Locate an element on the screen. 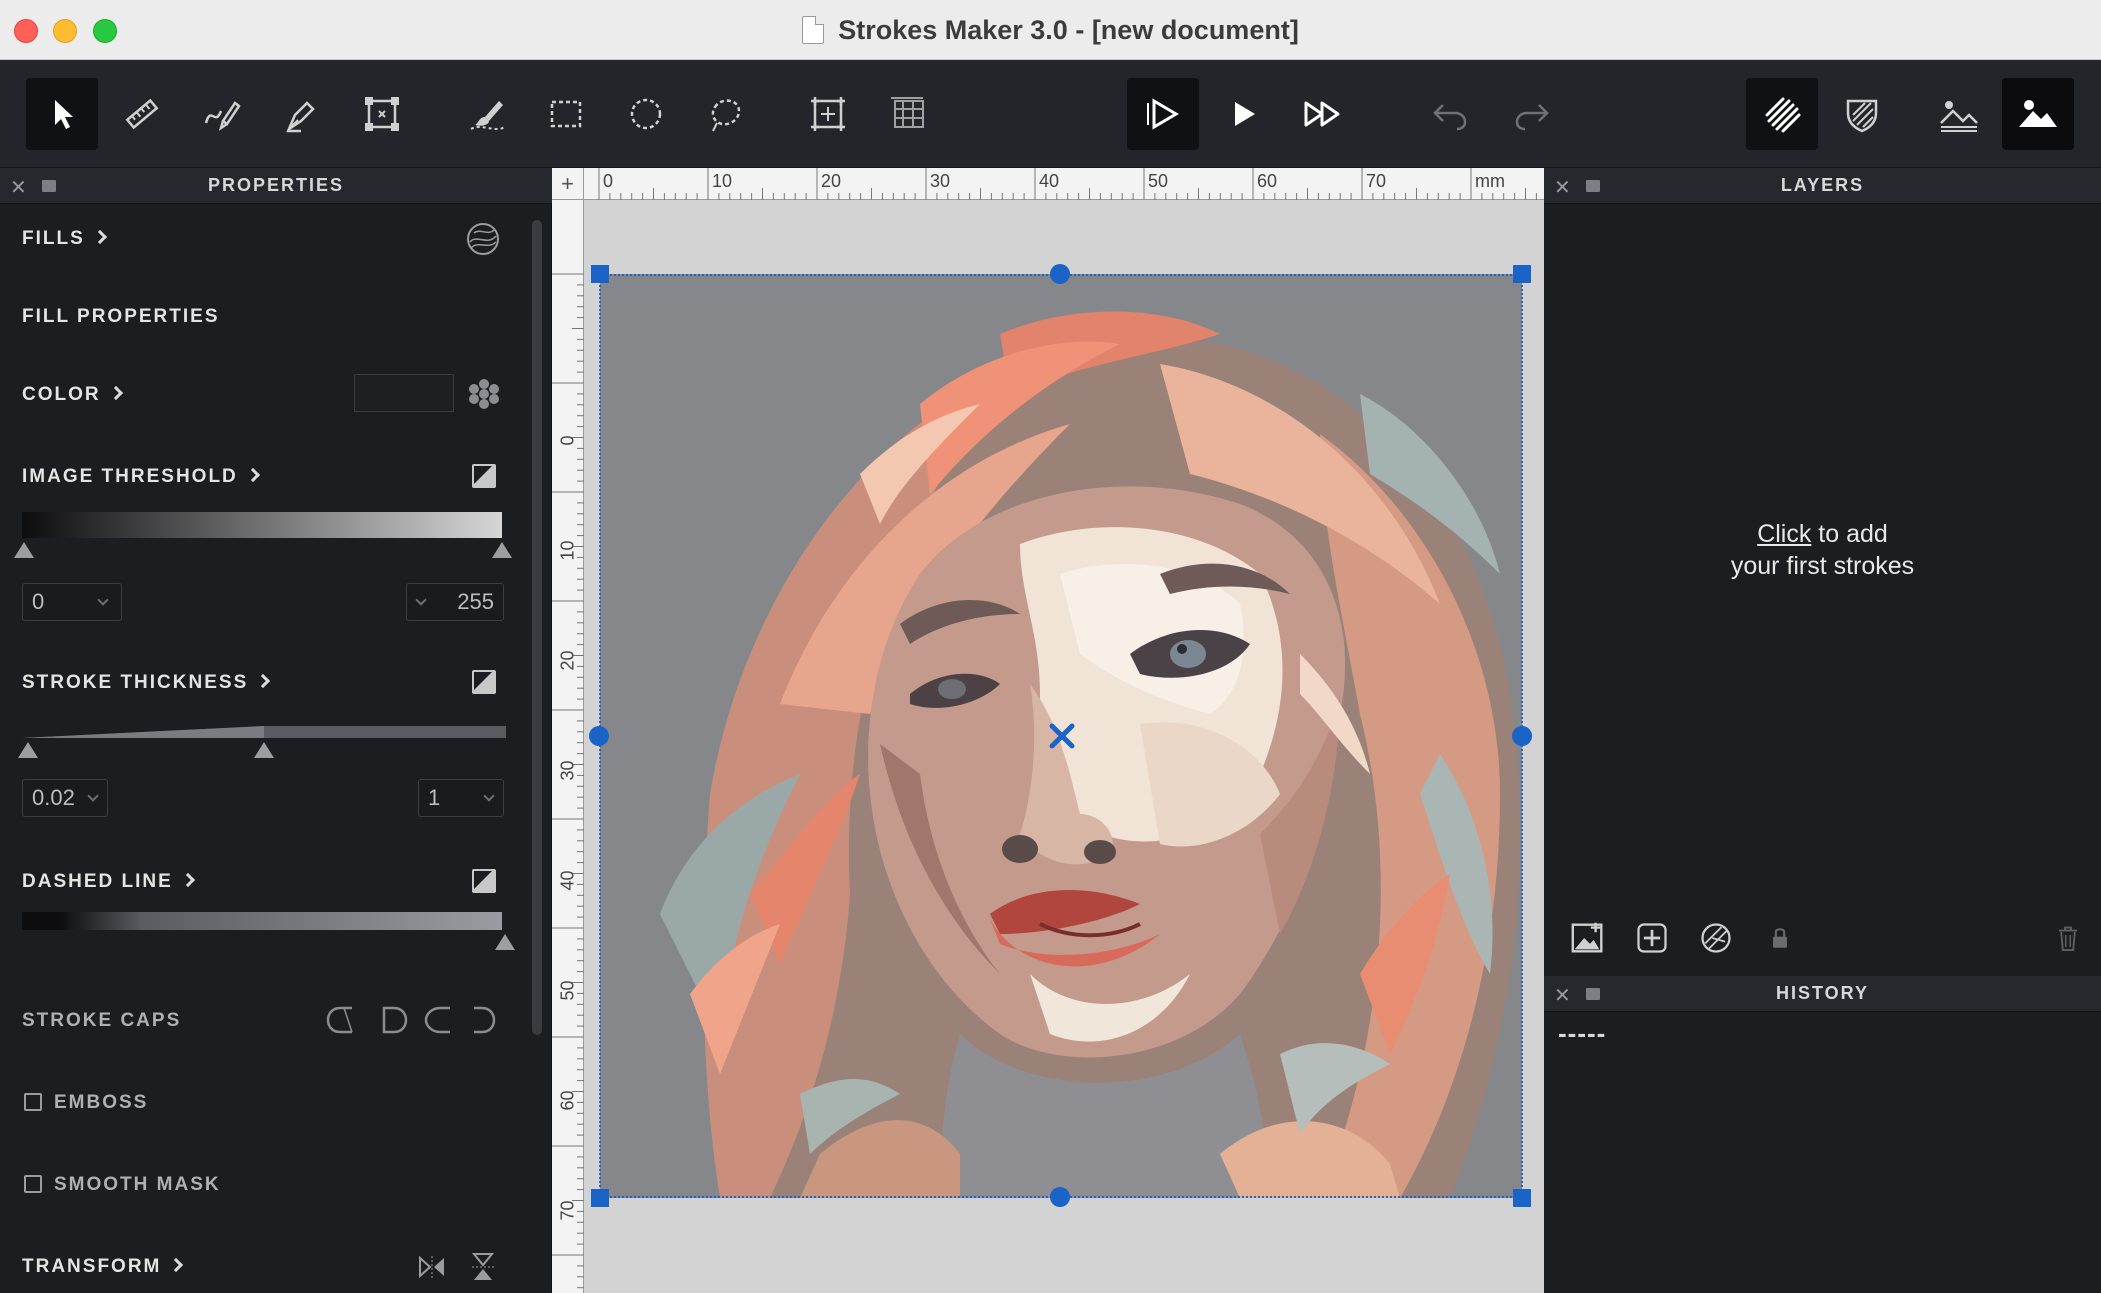 The image size is (2101, 1293). thickness-mid-handle is located at coordinates (264, 750).